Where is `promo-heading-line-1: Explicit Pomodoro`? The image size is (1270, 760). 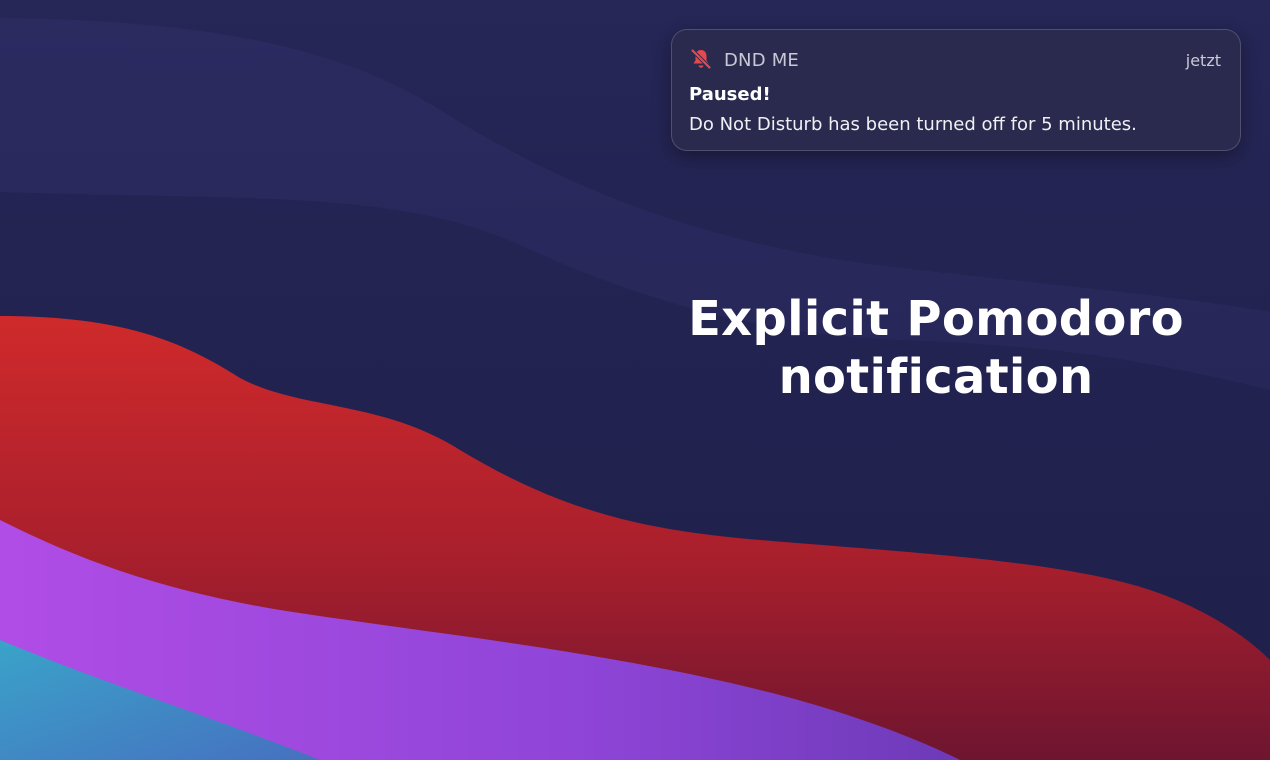 promo-heading-line-1: Explicit Pomodoro is located at coordinates (936, 319).